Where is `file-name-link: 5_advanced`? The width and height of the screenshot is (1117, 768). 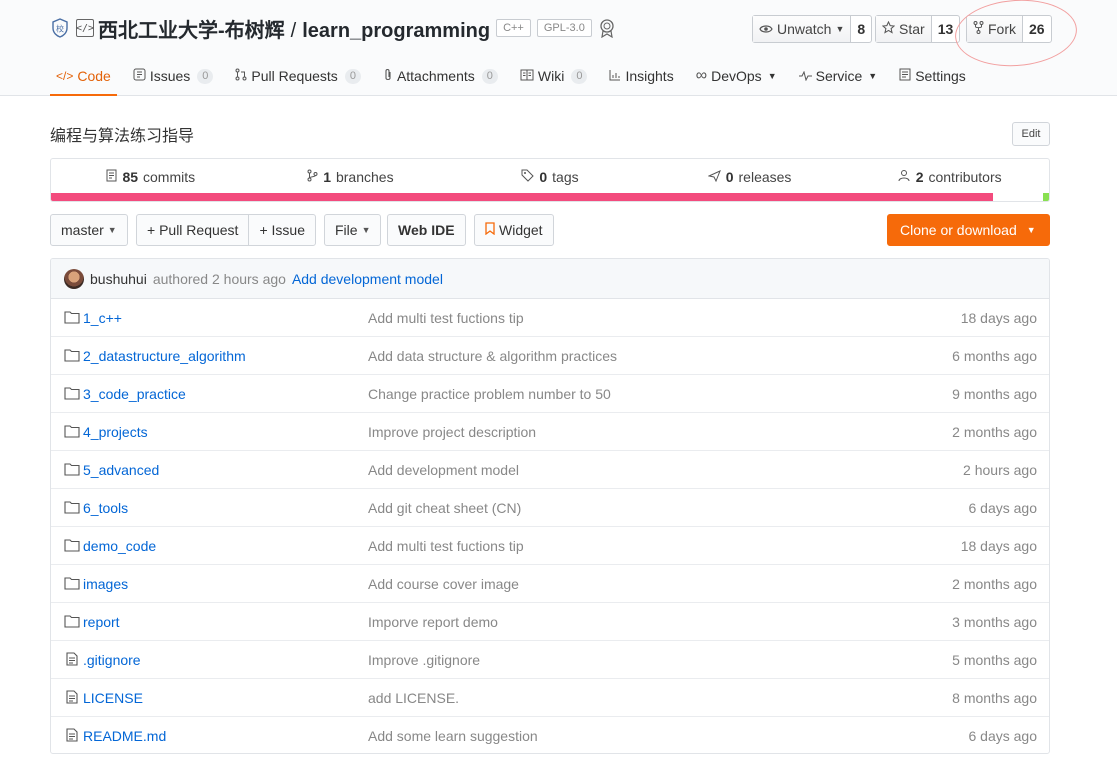
file-name-link: 5_advanced is located at coordinates (121, 470).